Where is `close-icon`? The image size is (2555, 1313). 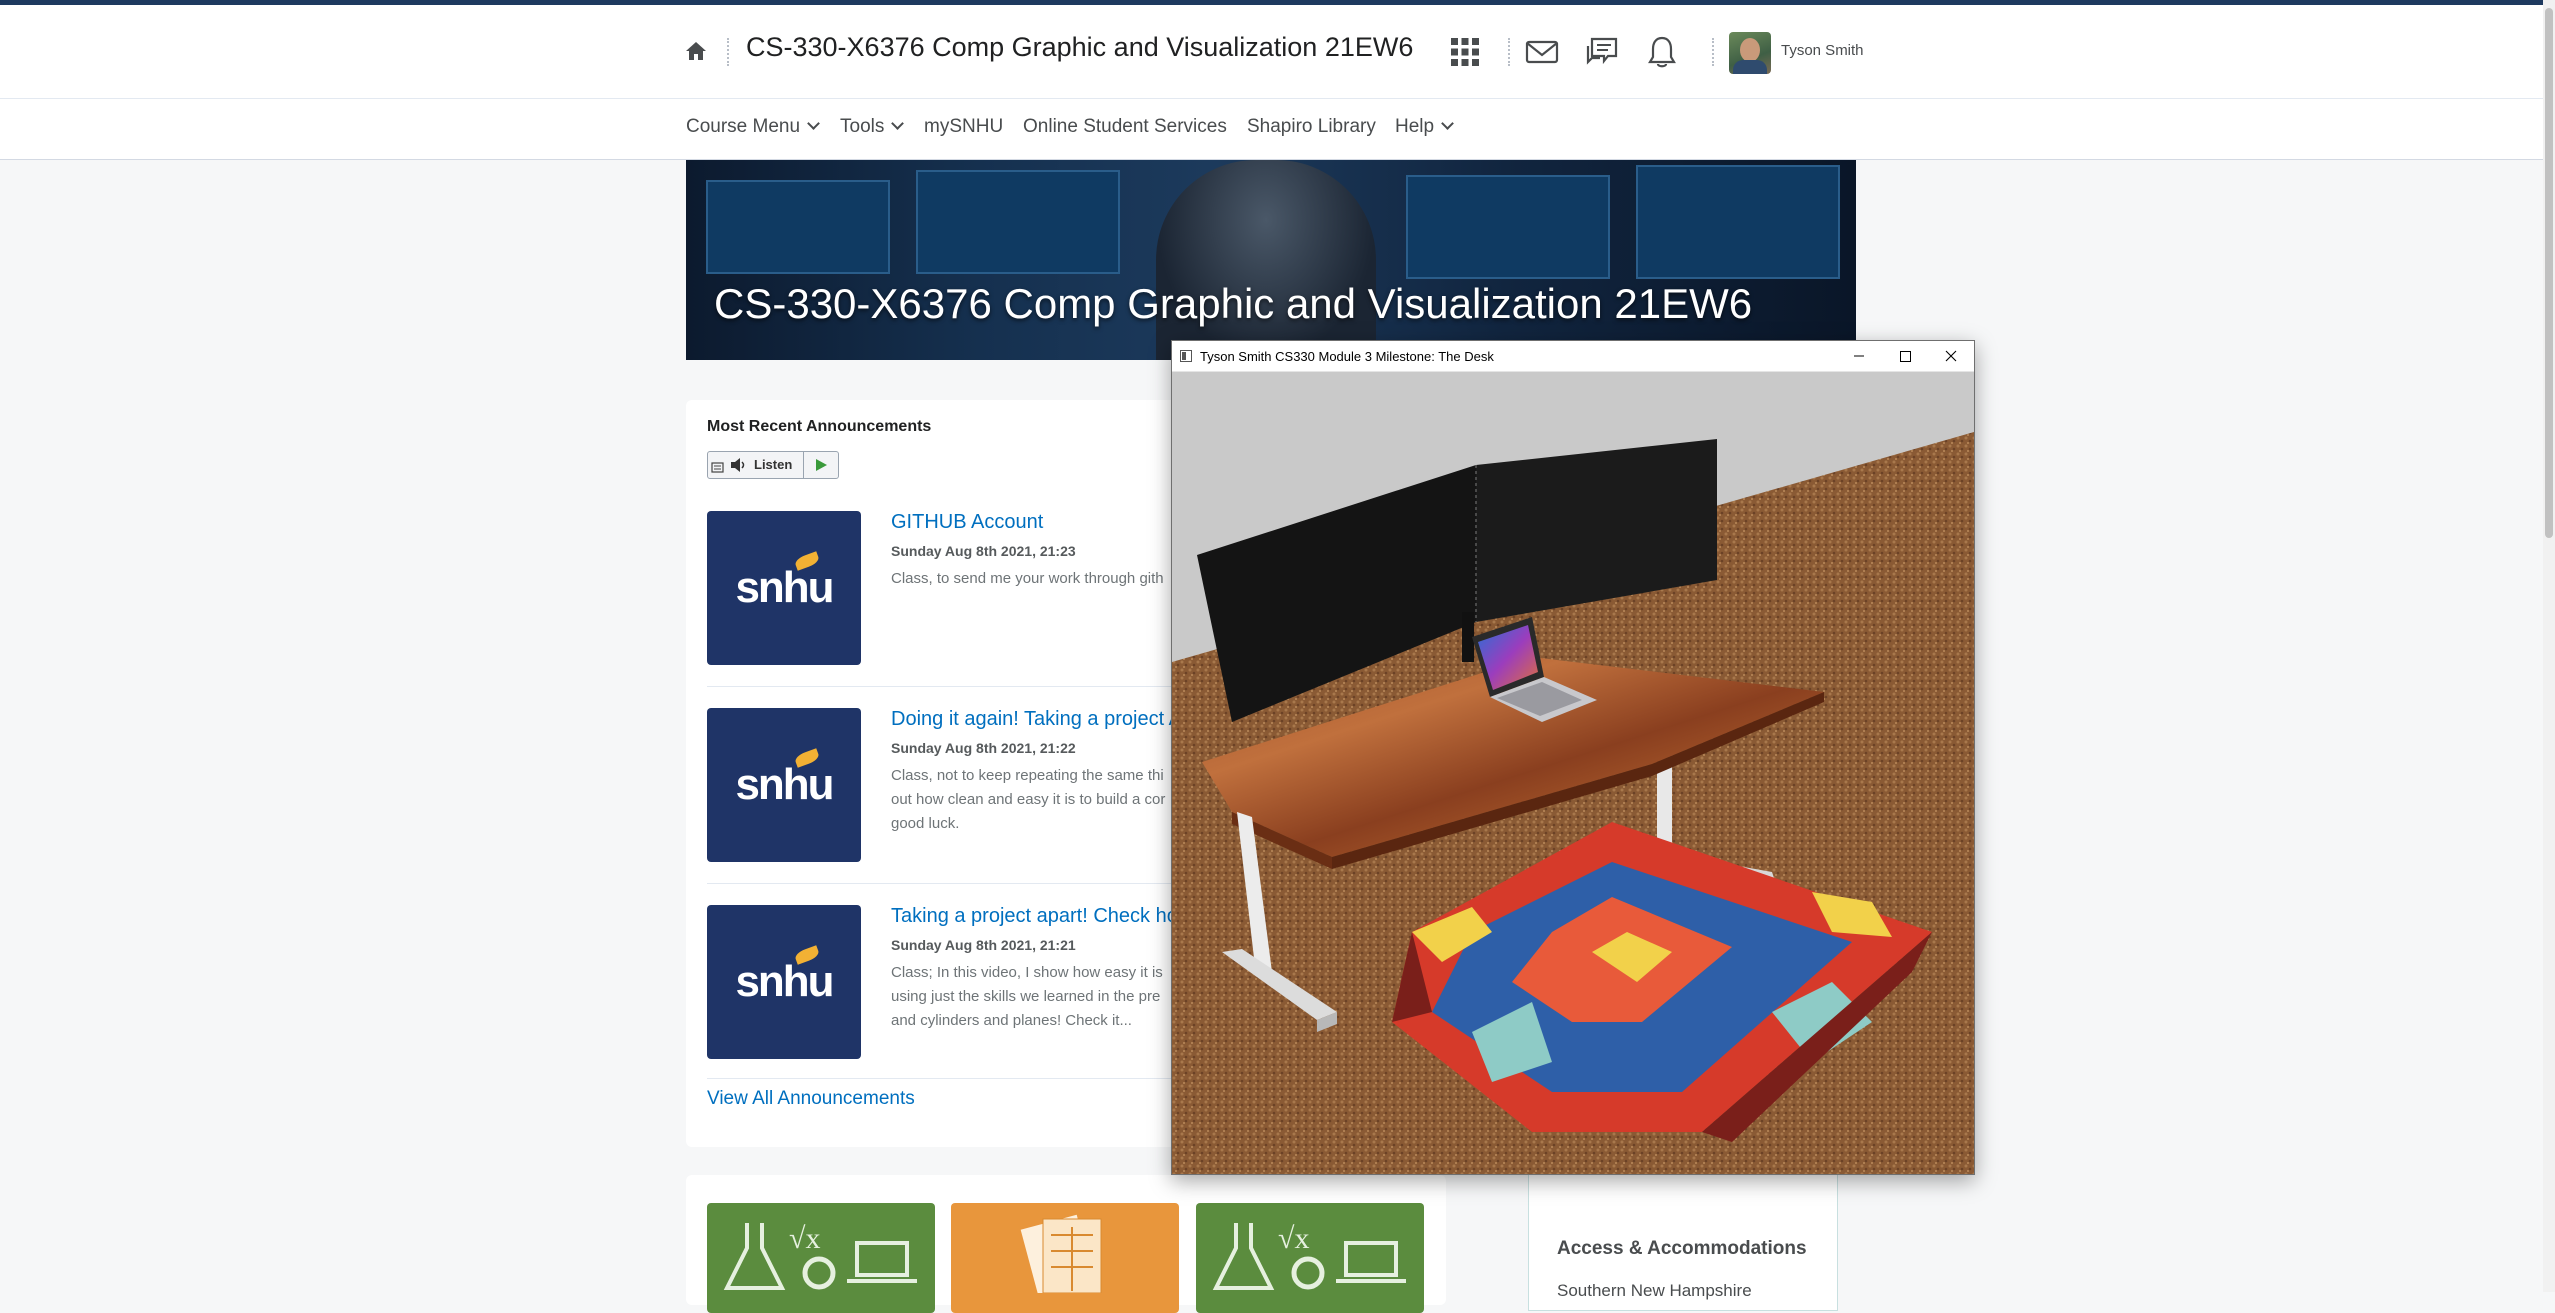
close-icon is located at coordinates (1951, 356).